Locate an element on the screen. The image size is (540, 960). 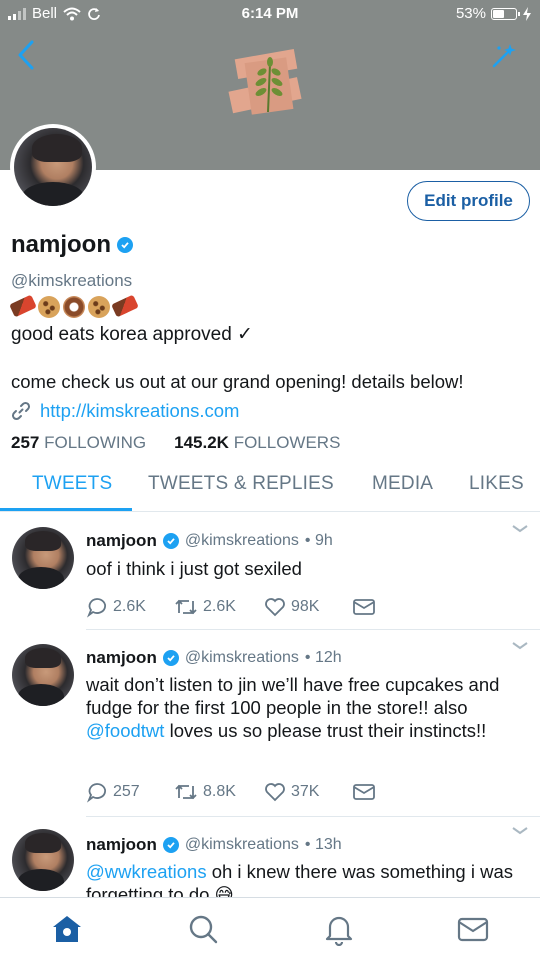
tweet-time: • 13h is located at coordinates (323, 844).